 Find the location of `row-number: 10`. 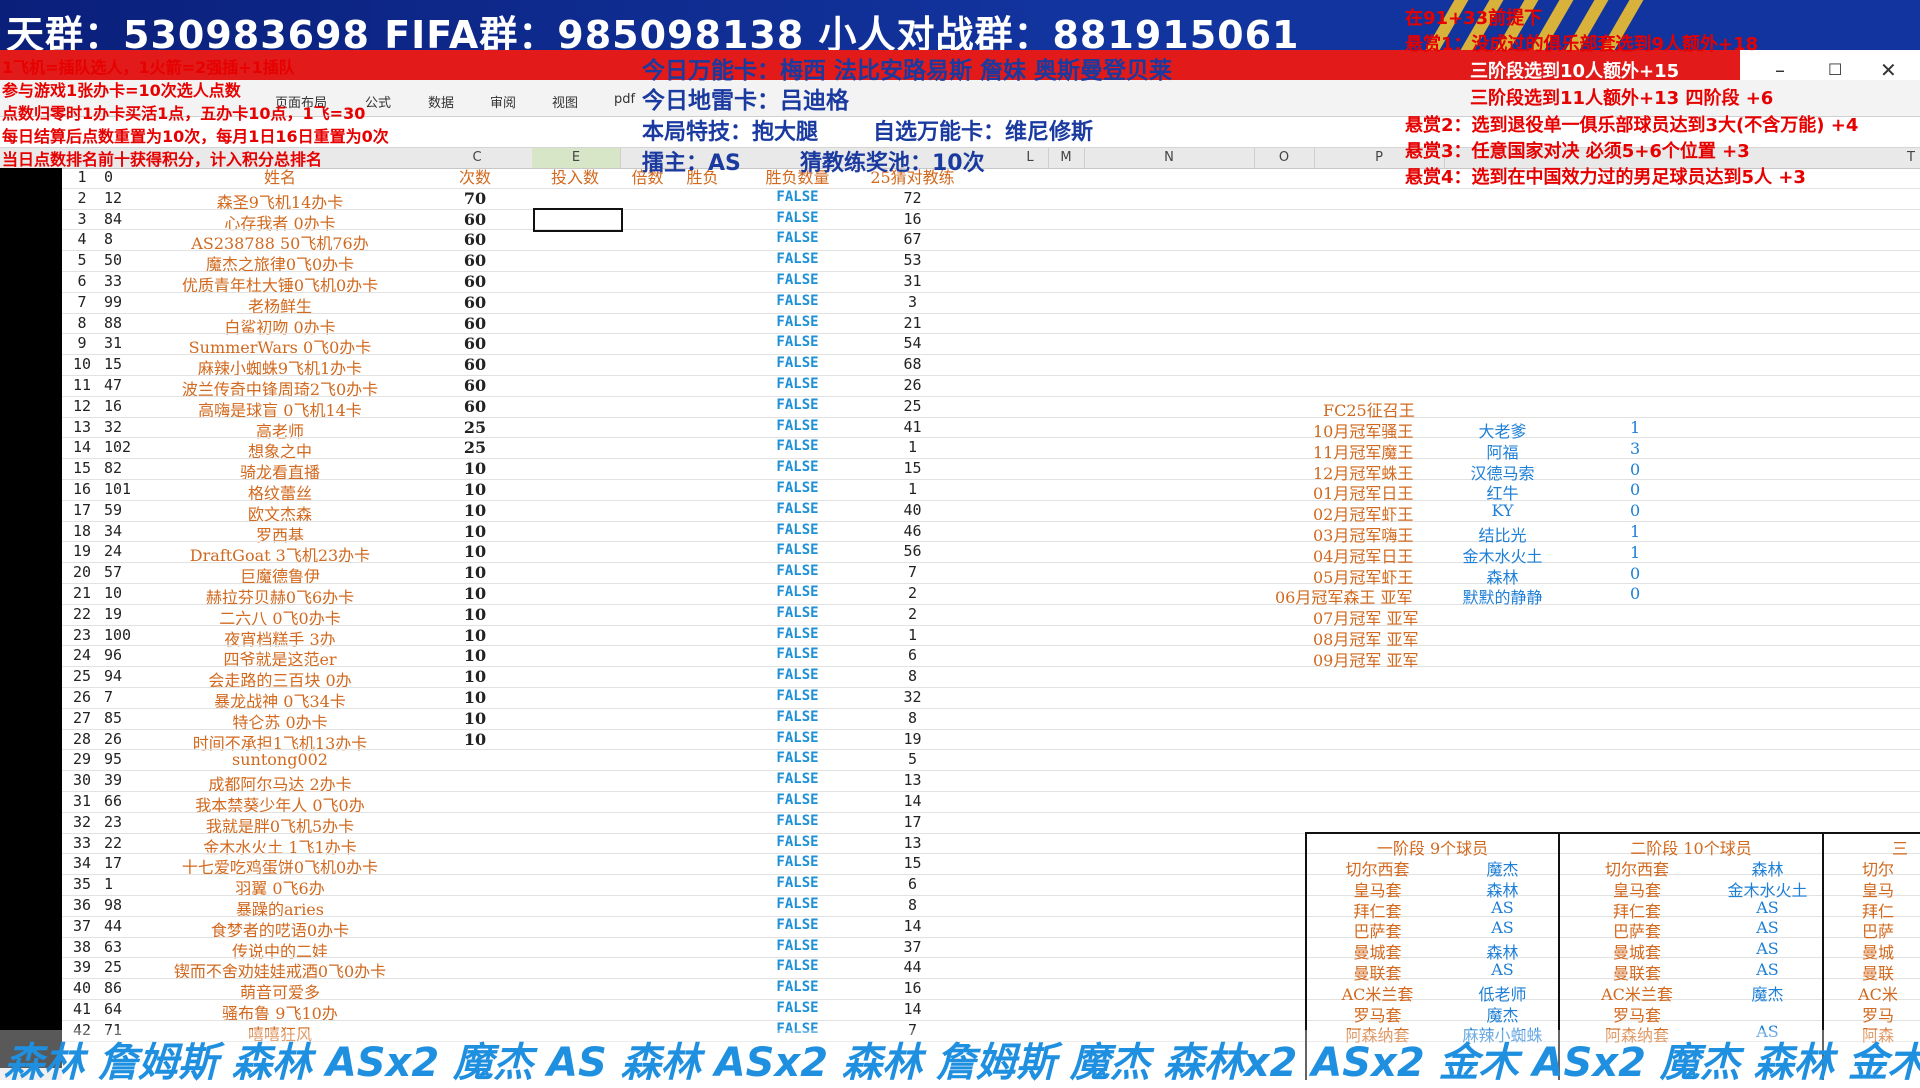

row-number: 10 is located at coordinates (82, 364).